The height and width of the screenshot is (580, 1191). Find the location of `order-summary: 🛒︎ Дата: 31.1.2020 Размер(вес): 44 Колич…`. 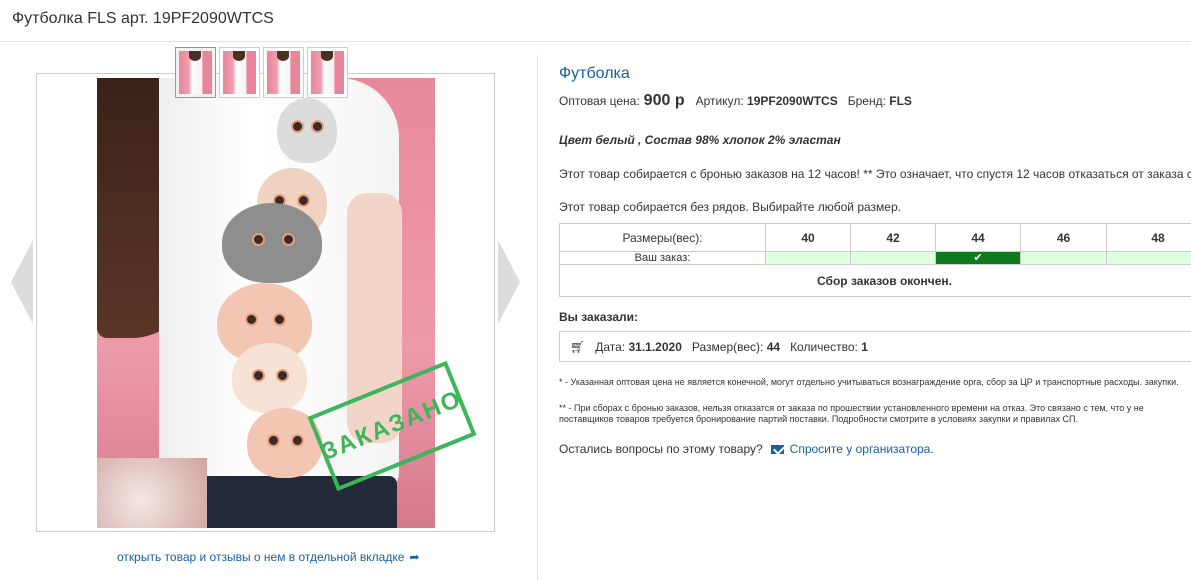

order-summary: 🛒︎ Дата: 31.1.2020 Размер(вес): 44 Колич… is located at coordinates (875, 346).